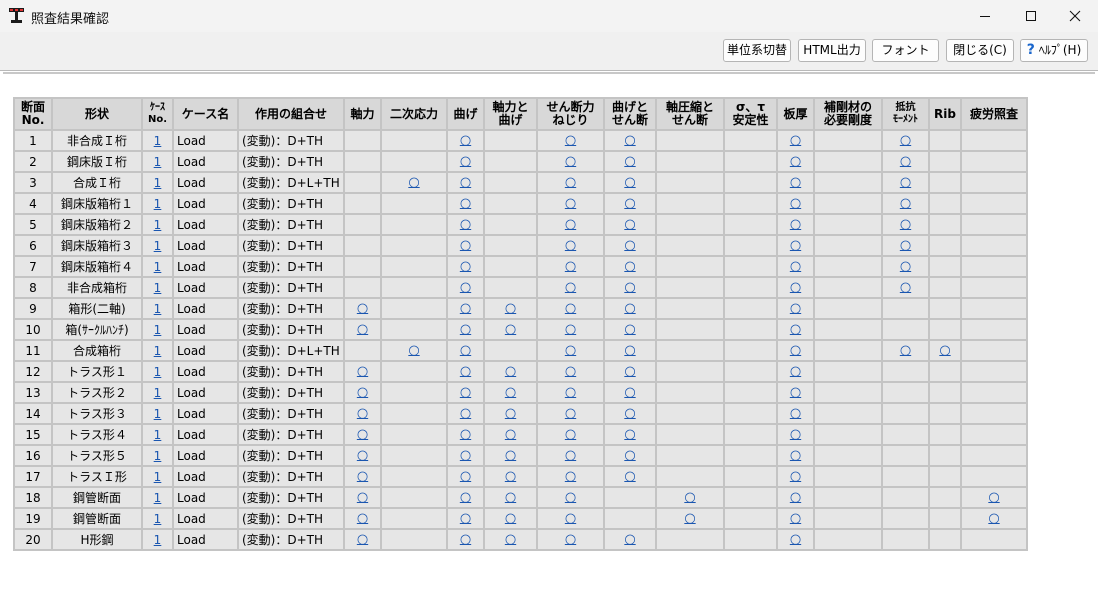  I want to click on html-export-button: HTML出力, so click(832, 50).